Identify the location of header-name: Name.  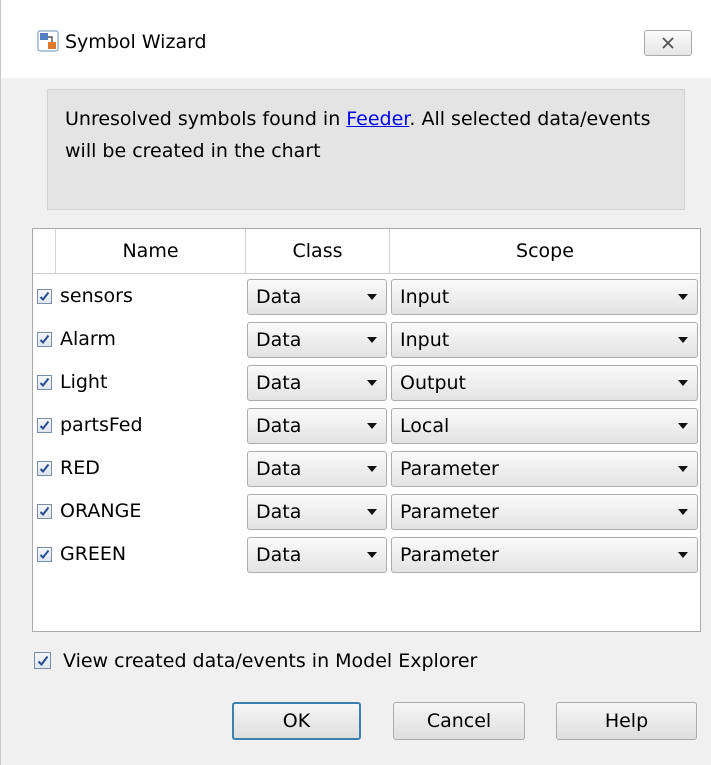
(151, 251).